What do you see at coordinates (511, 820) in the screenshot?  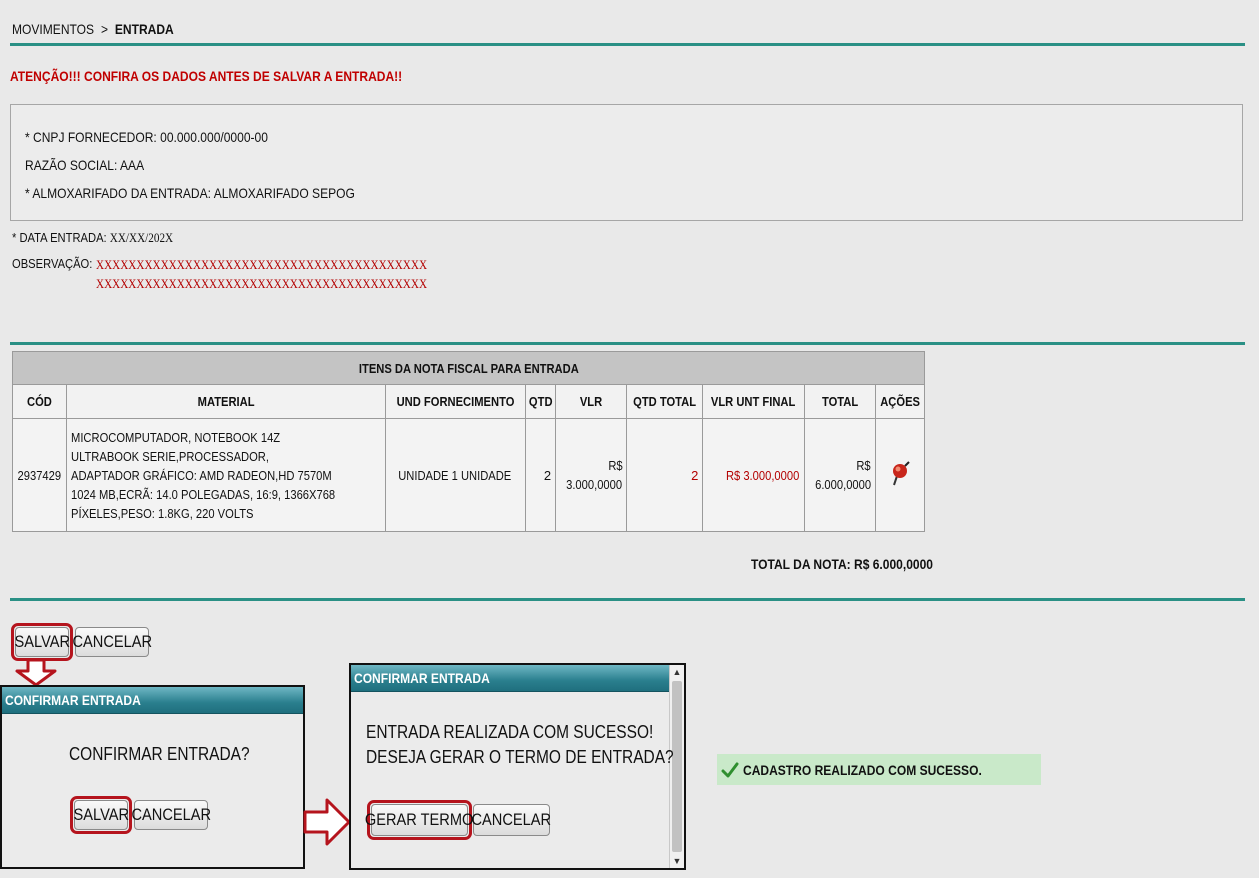 I see `result-cancel-button: CANCELAR` at bounding box center [511, 820].